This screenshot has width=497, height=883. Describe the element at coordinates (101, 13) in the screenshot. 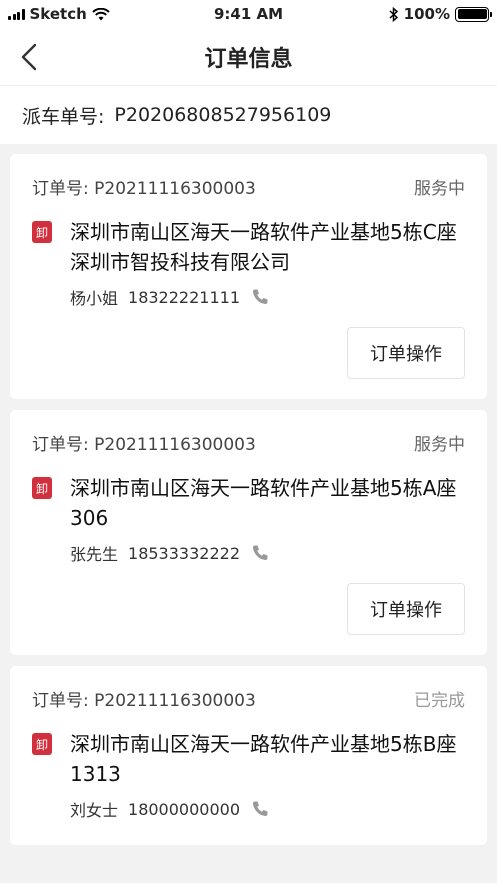

I see `wifi-icon` at that location.